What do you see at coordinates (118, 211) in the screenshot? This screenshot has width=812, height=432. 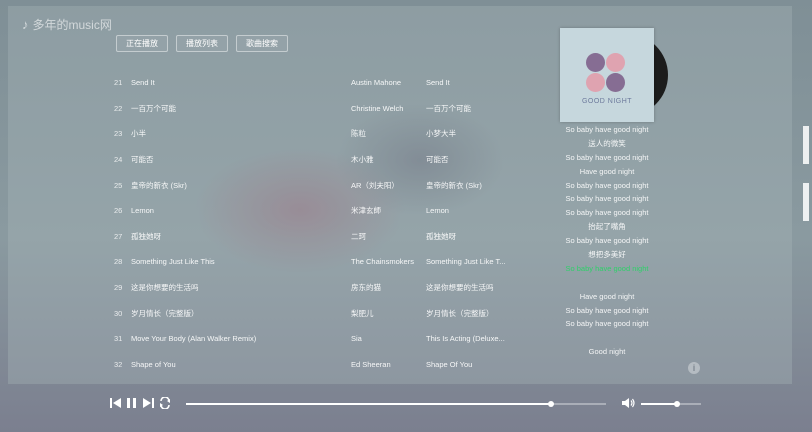 I see `song-number: 26` at bounding box center [118, 211].